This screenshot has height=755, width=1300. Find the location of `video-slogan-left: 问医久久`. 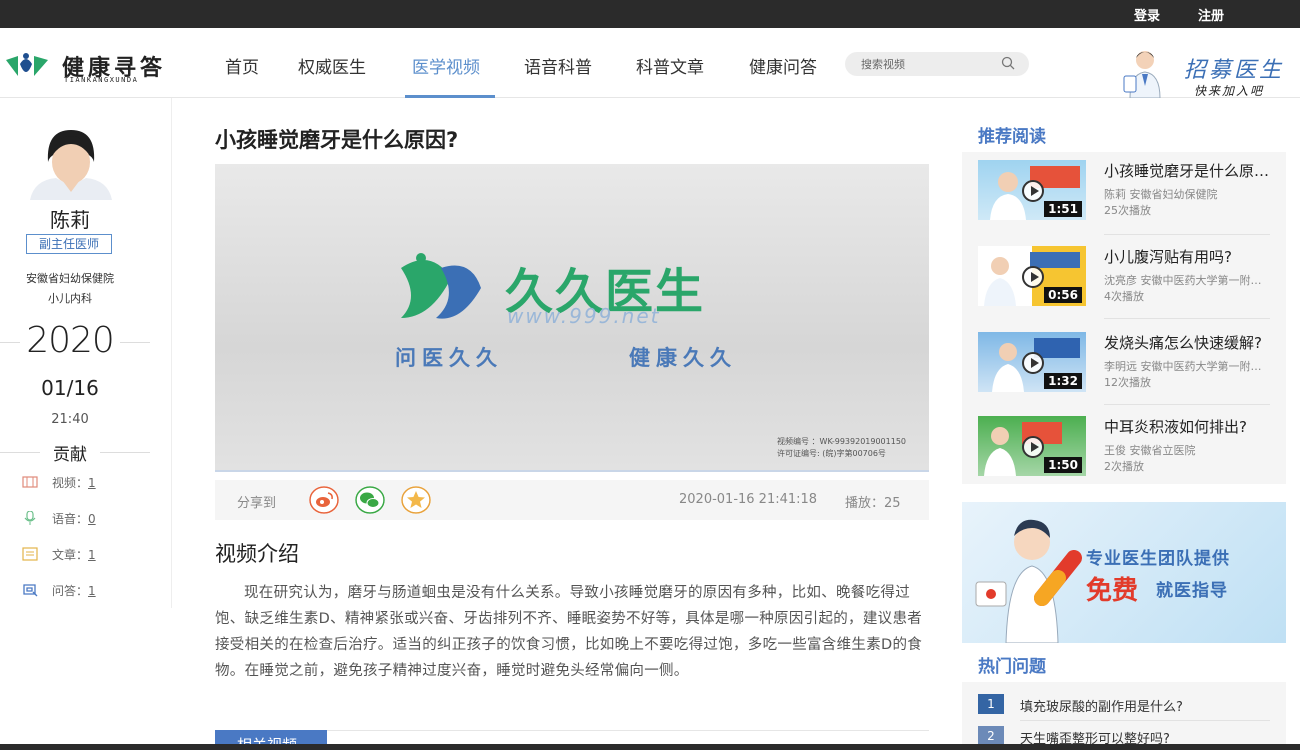

video-slogan-left: 问医久久 is located at coordinates (449, 358).